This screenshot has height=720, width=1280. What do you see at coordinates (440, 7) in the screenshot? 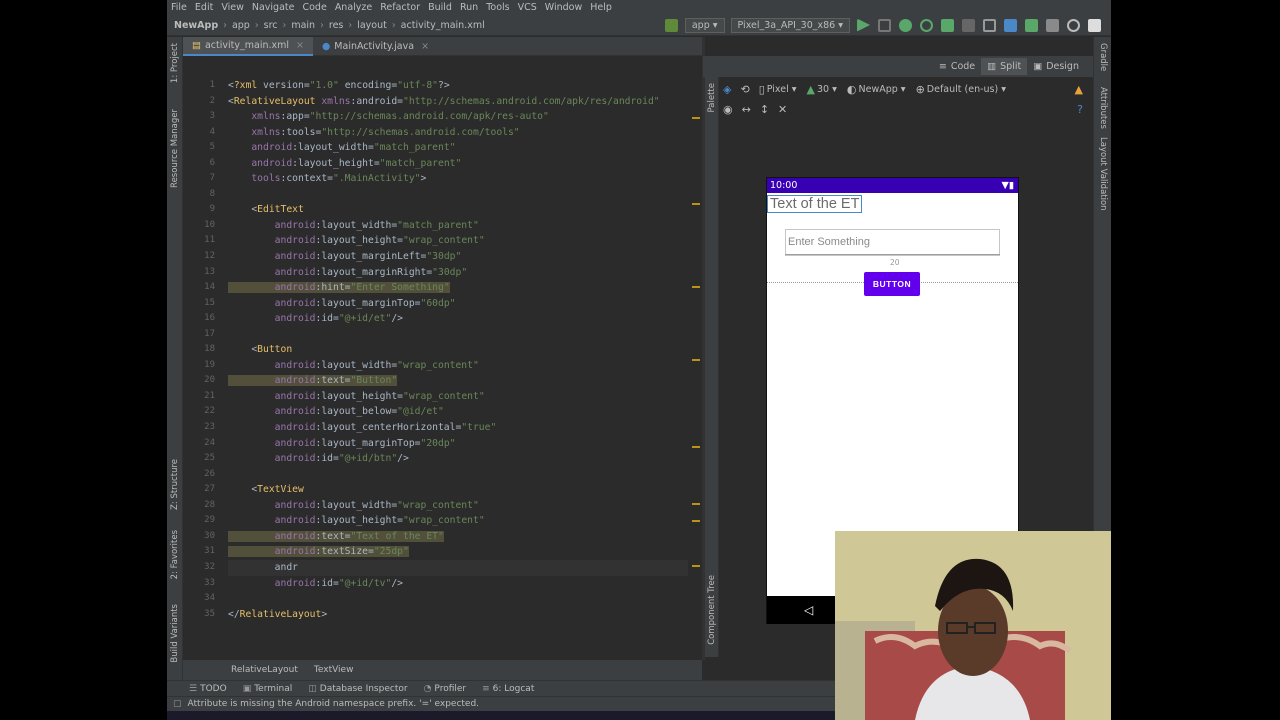
I see `menu-build: Build` at bounding box center [440, 7].